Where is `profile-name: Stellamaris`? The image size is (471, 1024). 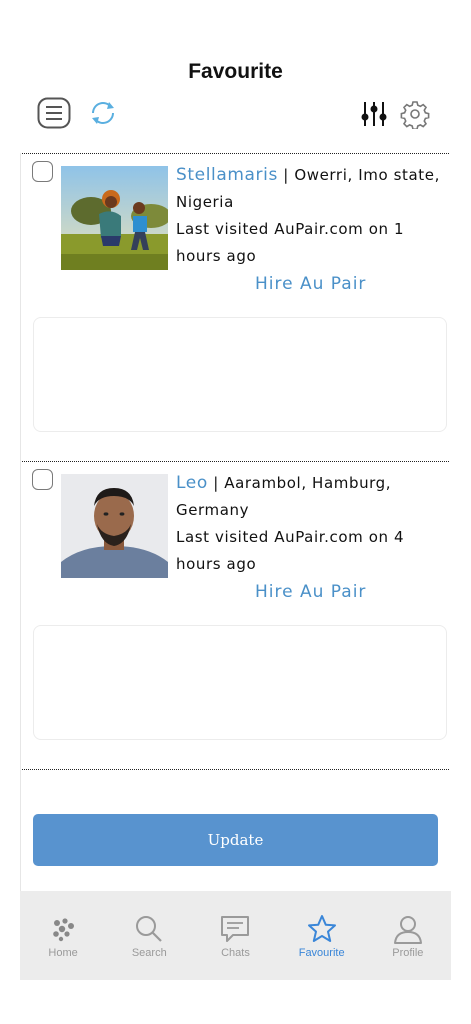
profile-name: Stellamaris is located at coordinates (227, 175).